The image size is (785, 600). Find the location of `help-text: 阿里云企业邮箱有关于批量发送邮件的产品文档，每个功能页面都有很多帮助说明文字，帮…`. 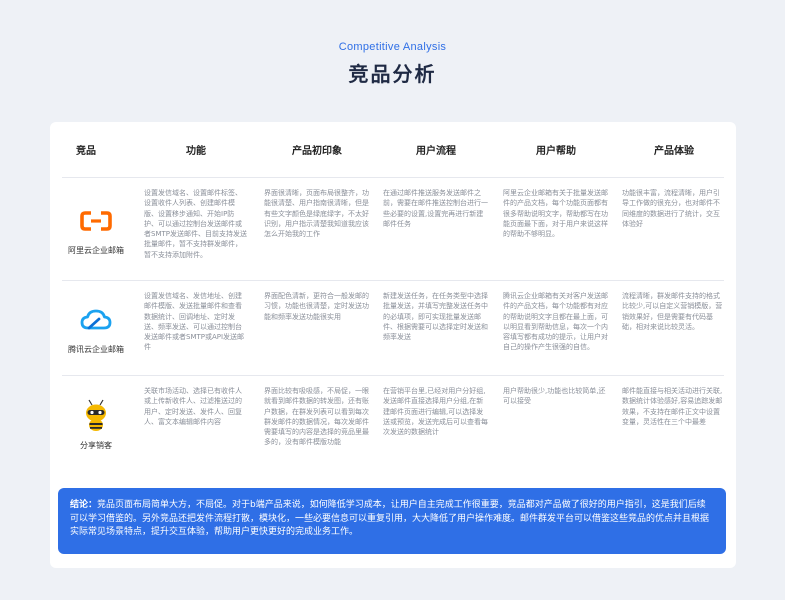

help-text: 阿里云企业邮箱有关于批量发送邮件的产品文档，每个功能页面都有很多帮助说明文字，帮… is located at coordinates (555, 214).